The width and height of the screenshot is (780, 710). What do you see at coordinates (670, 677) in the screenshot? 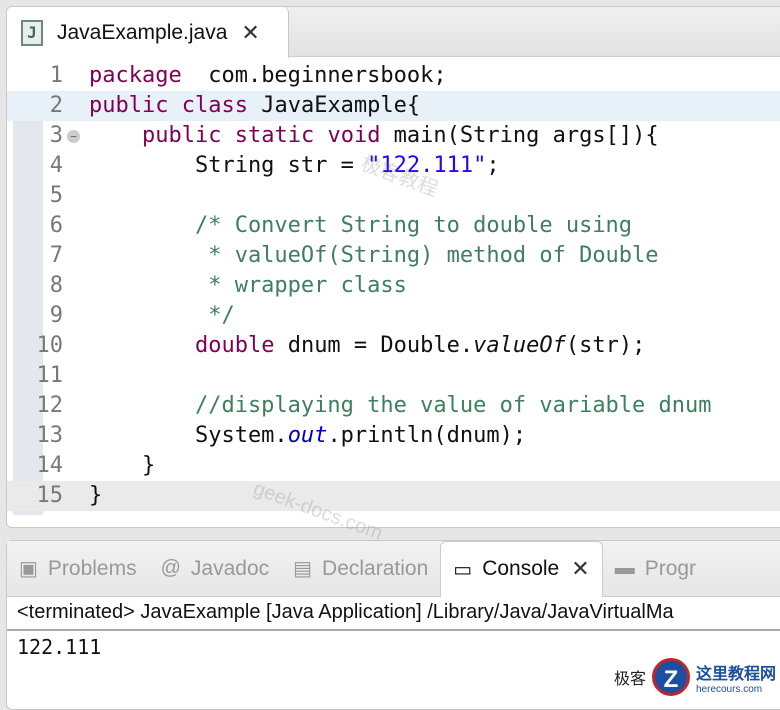
I see `logo-icon: Z` at bounding box center [670, 677].